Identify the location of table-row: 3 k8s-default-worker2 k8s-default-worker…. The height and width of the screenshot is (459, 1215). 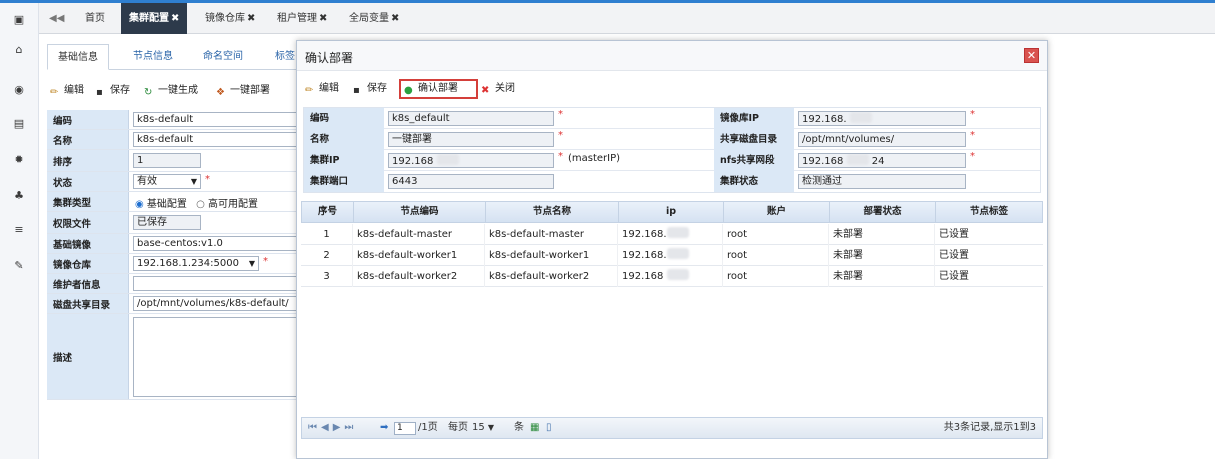
(672, 276).